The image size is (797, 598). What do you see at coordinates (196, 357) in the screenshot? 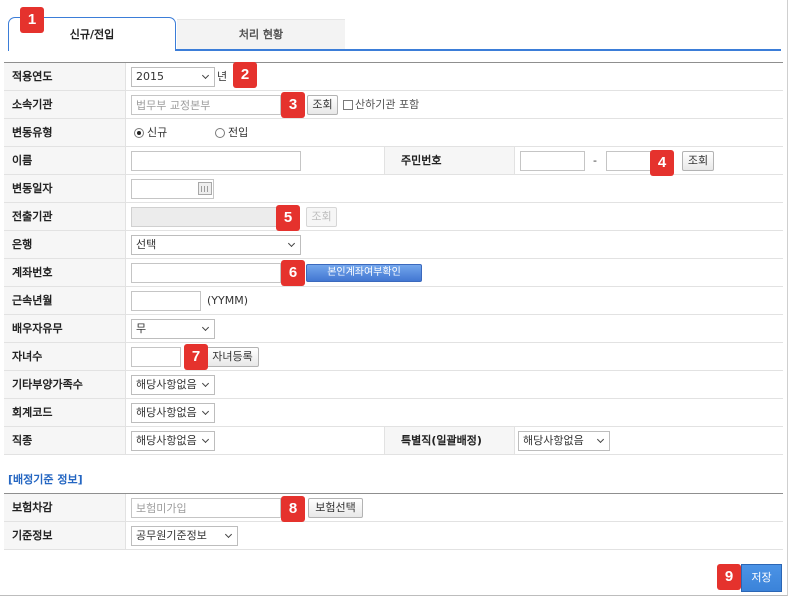
I see `step-badge-7: 7` at bounding box center [196, 357].